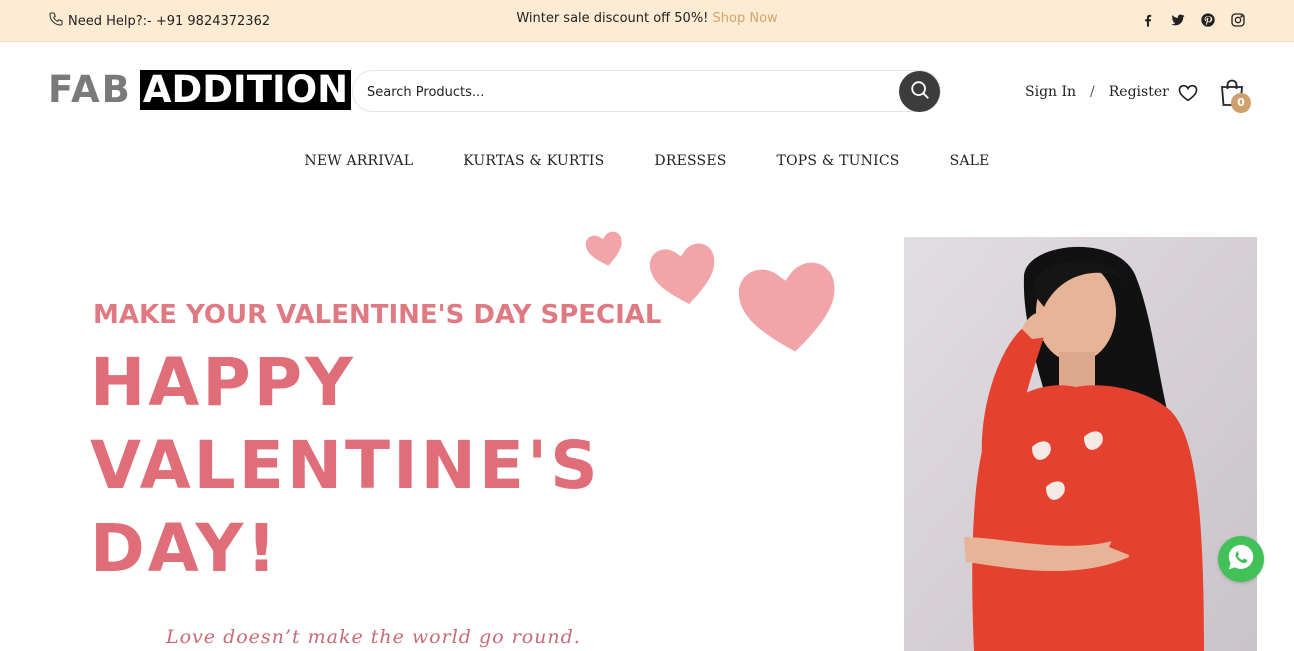  What do you see at coordinates (690, 161) in the screenshot?
I see `nav-dresses: DRESSES` at bounding box center [690, 161].